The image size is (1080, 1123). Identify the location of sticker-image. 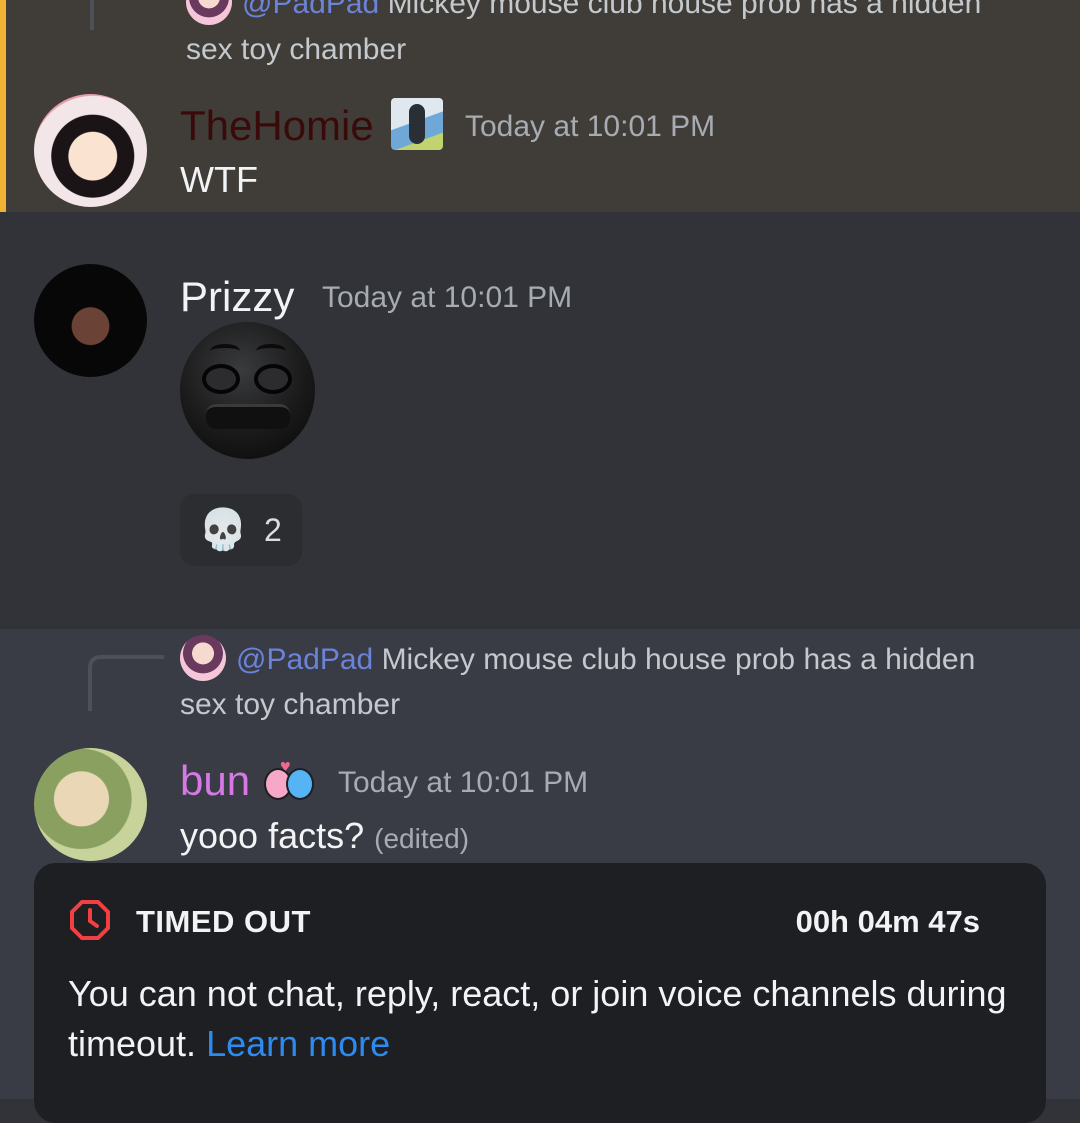
(247, 390).